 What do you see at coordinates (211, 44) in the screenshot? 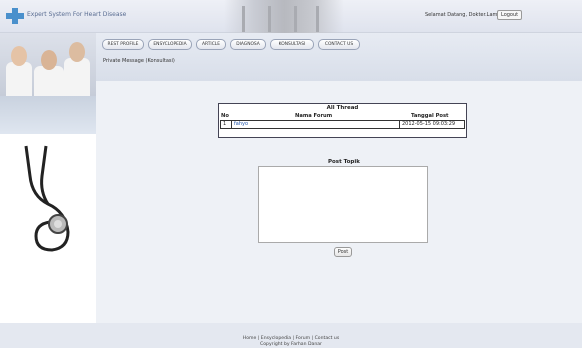
I see `nav-item-article: ARTICLE` at bounding box center [211, 44].